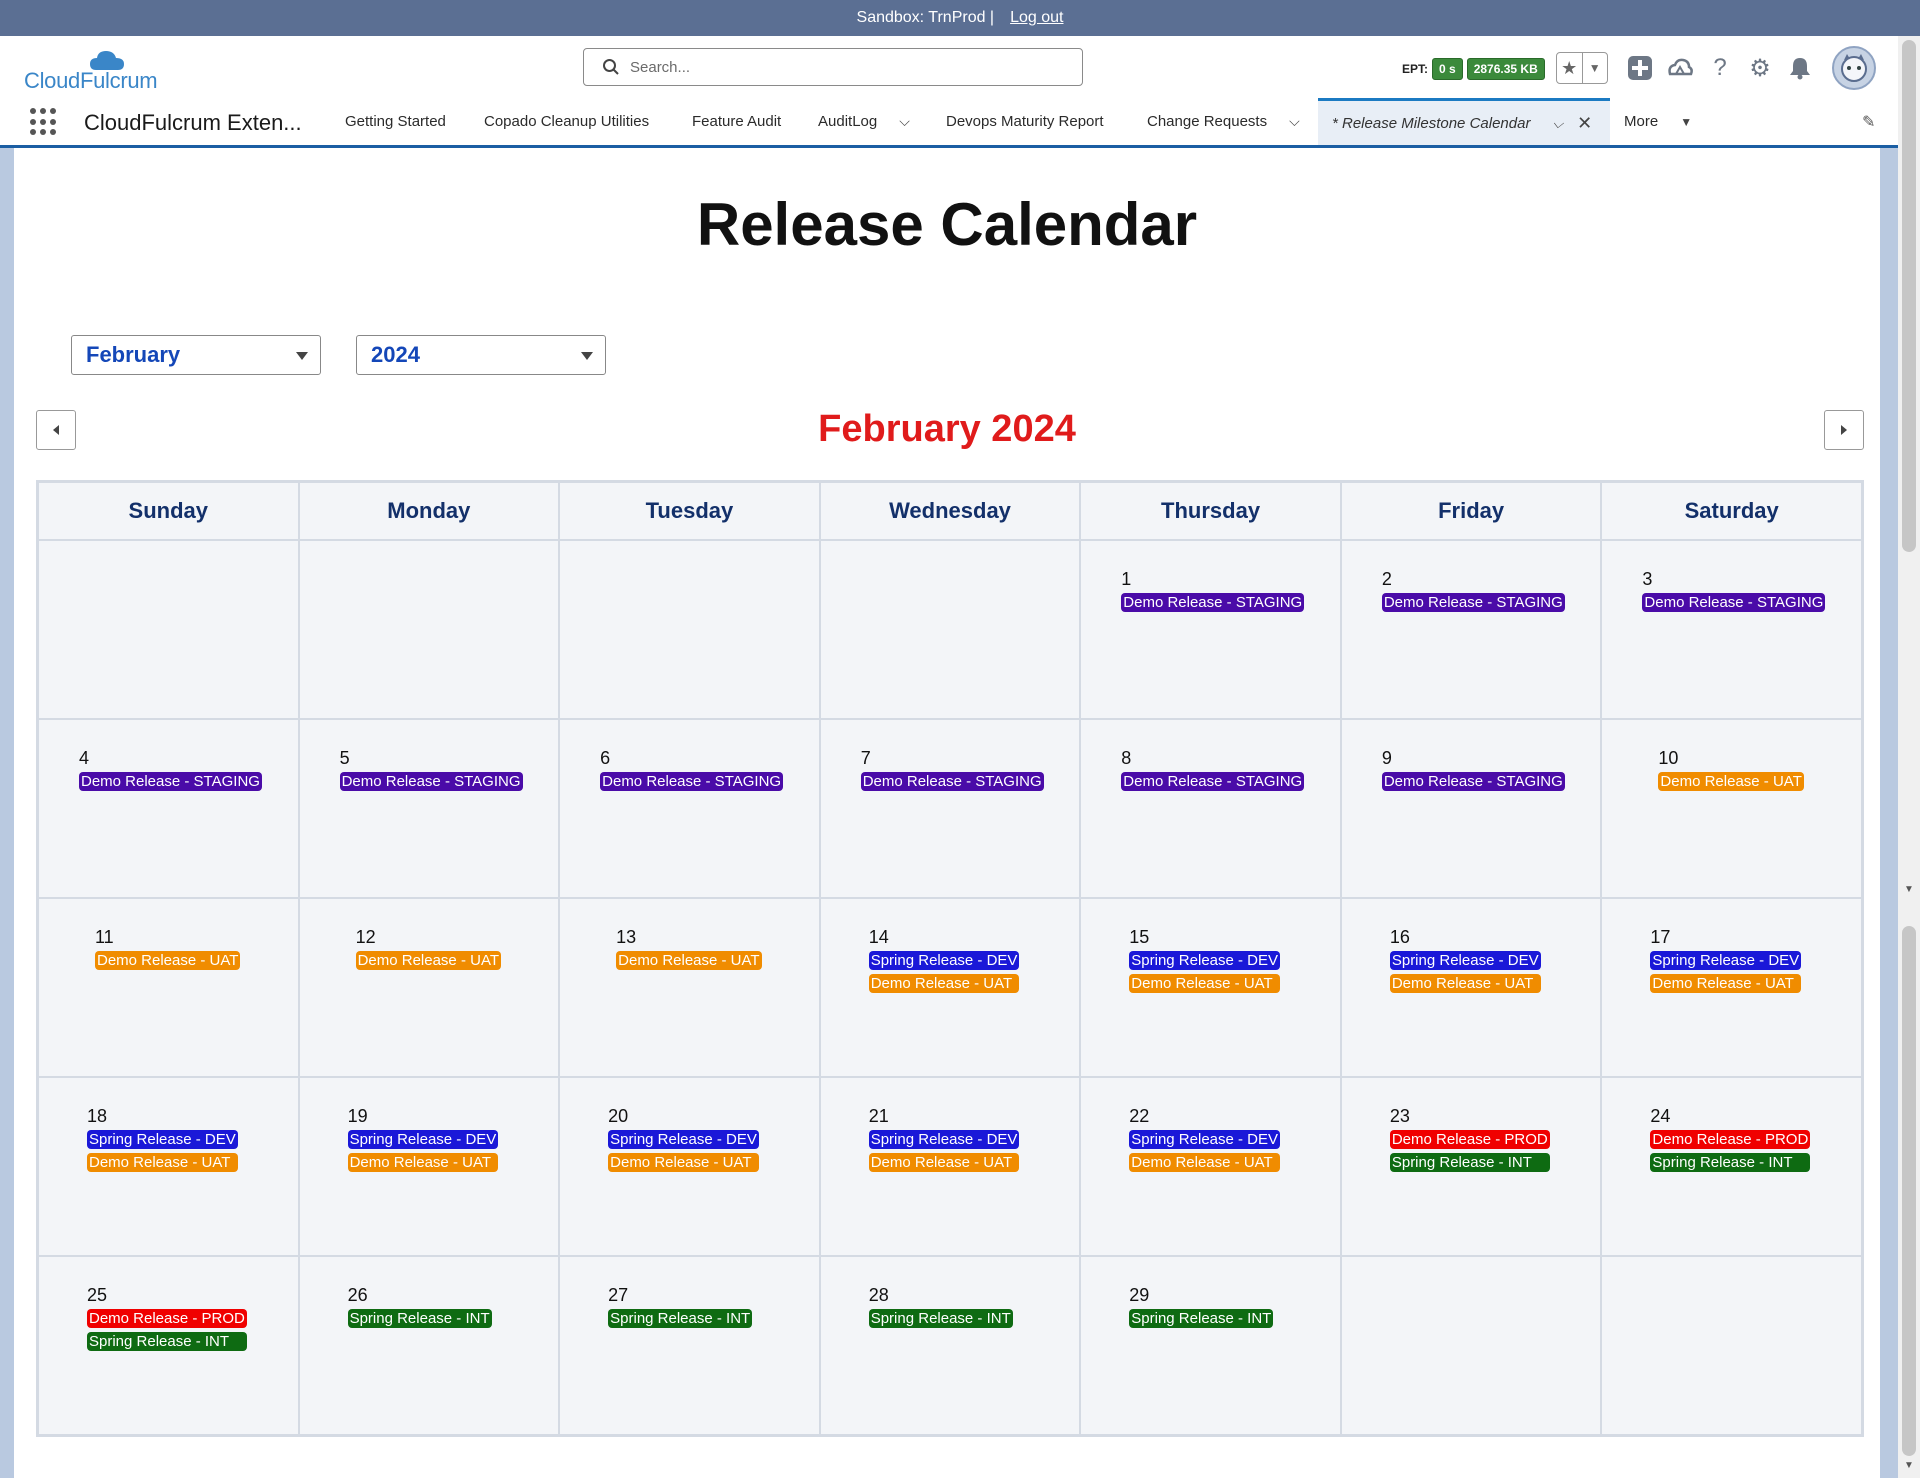 The image size is (1920, 1478). I want to click on scrollbar-thumb-lower, so click(1909, 1191).